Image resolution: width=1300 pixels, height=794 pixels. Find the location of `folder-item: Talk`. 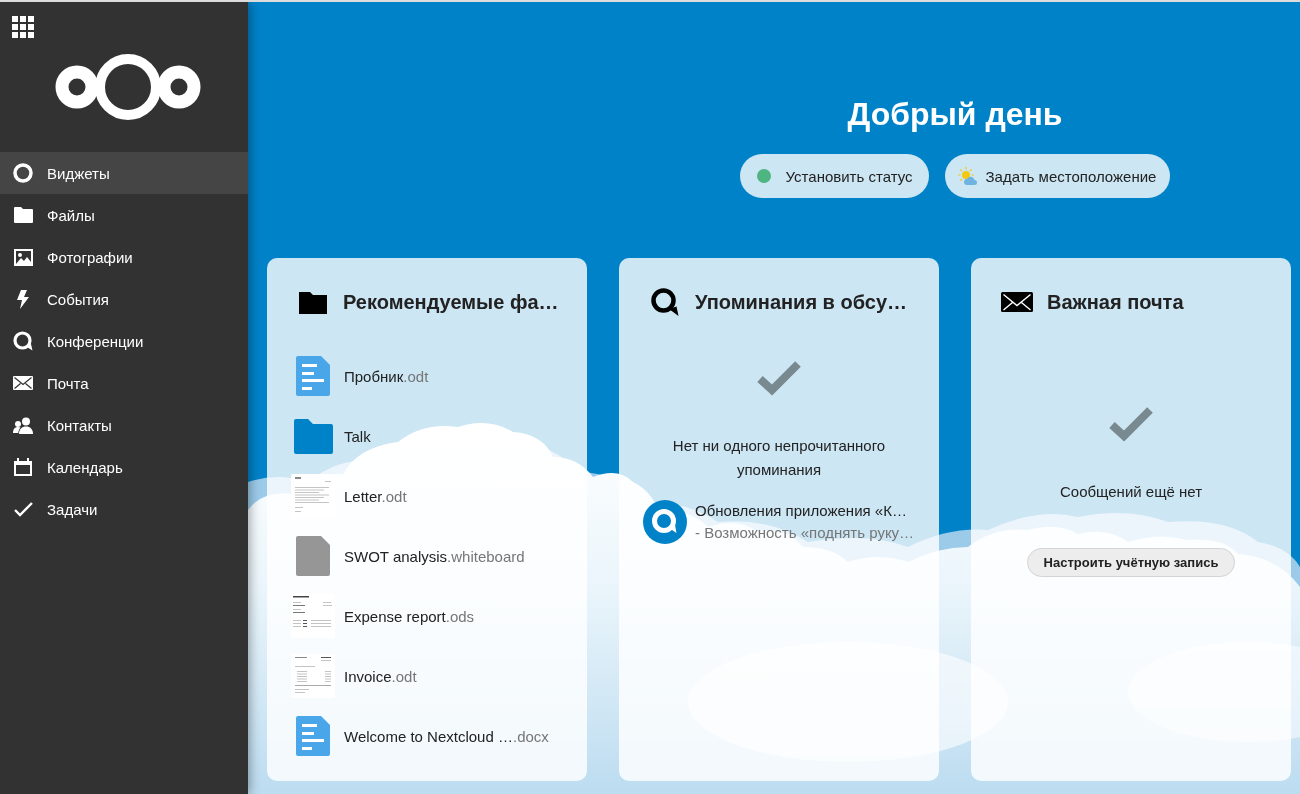

folder-item: Talk is located at coordinates (427, 436).